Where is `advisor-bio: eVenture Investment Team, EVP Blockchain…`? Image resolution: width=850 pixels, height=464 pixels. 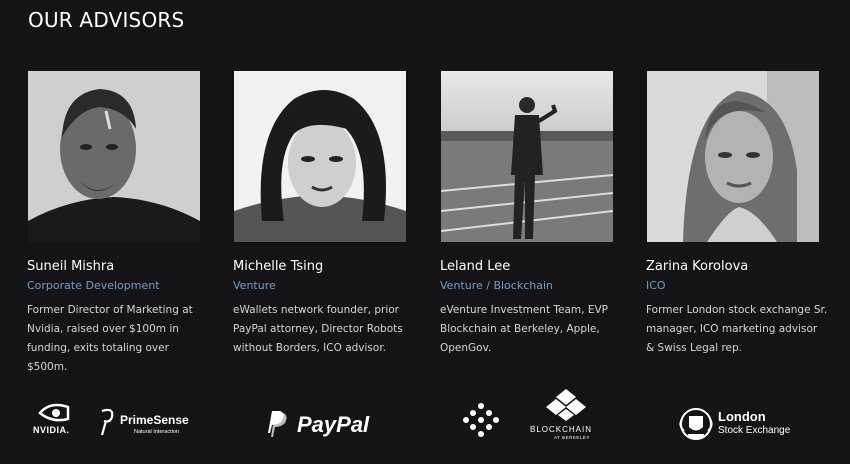
advisor-bio: eVenture Investment Team, EVP Blockchain… is located at coordinates (524, 329).